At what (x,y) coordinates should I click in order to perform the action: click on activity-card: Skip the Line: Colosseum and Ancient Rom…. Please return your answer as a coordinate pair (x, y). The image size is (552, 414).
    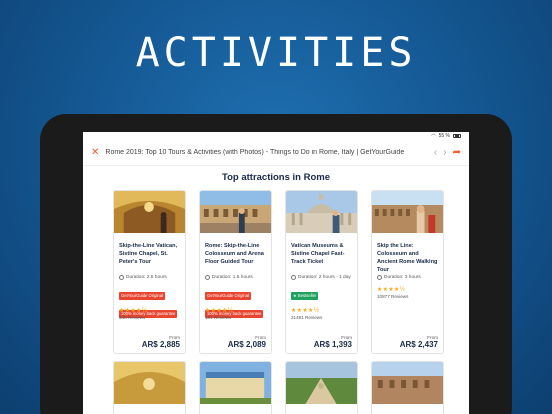
    Looking at the image, I should click on (407, 272).